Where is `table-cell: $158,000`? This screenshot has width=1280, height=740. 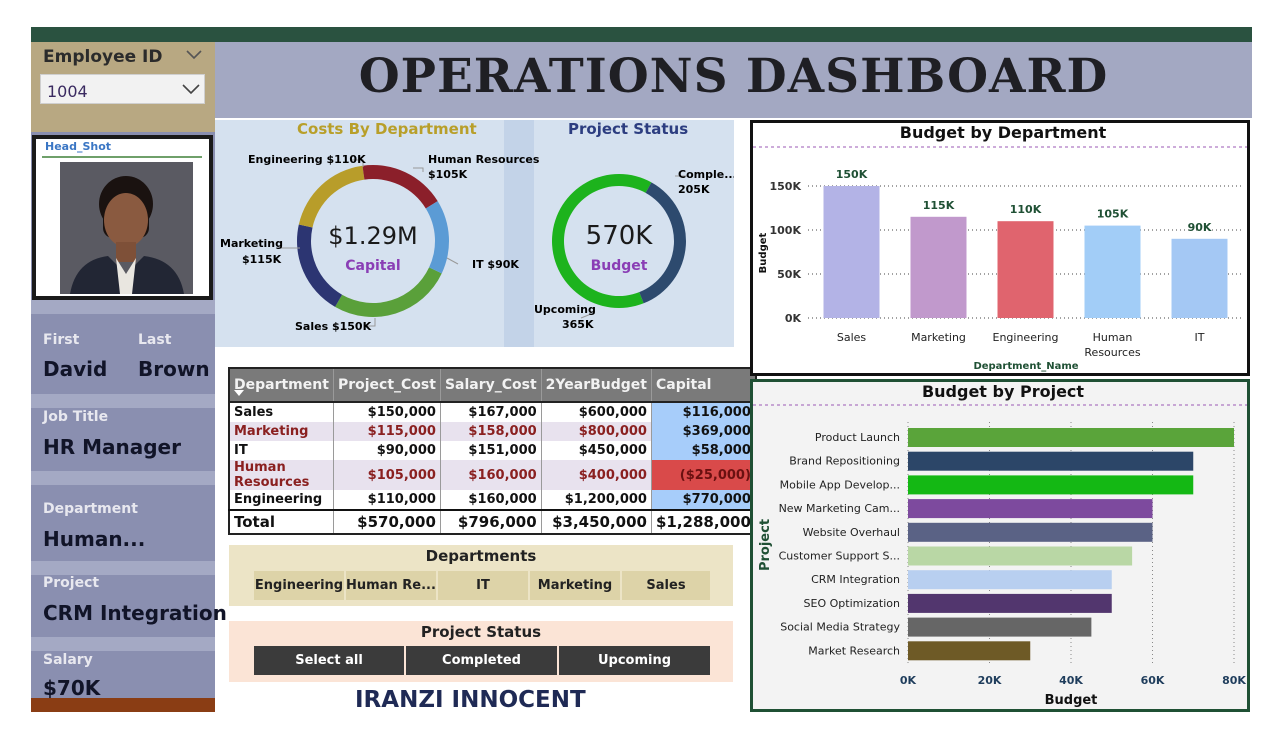
table-cell: $158,000 is located at coordinates (491, 431).